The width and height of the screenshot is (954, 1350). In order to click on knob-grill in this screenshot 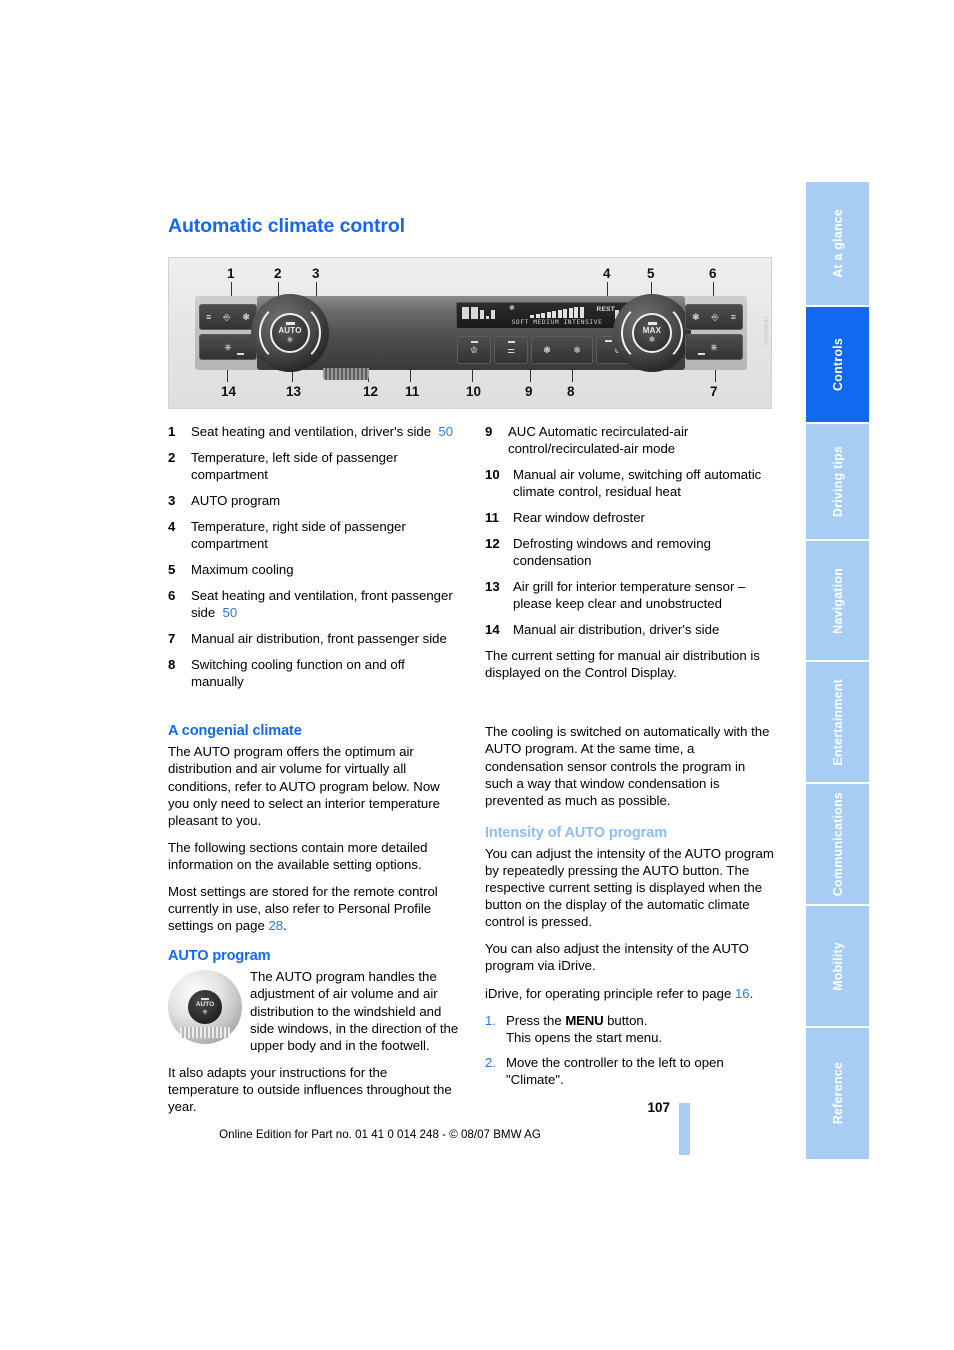, I will do `click(205, 1033)`.